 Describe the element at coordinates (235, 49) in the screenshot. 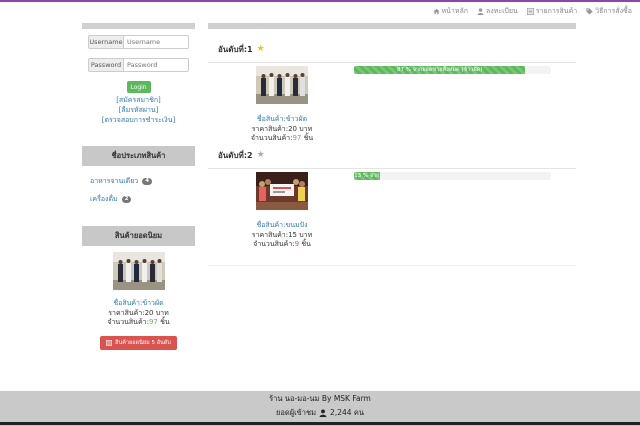

I see `rank-title: อันดับที่:1` at that location.